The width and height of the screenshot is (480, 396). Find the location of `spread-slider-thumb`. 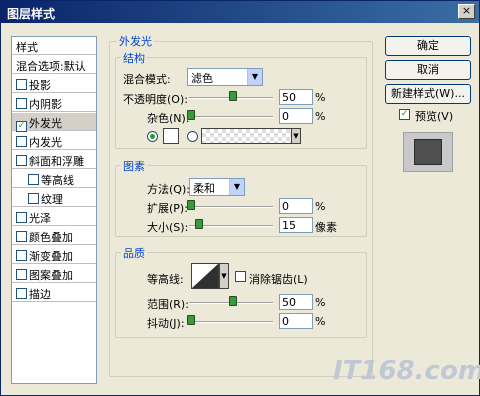

spread-slider-thumb is located at coordinates (191, 205).